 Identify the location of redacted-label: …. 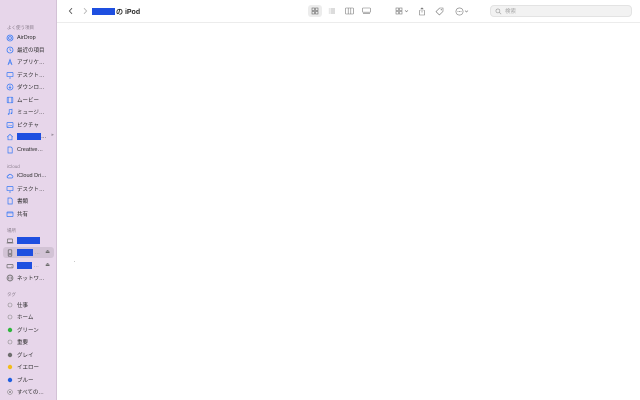
(28, 265).